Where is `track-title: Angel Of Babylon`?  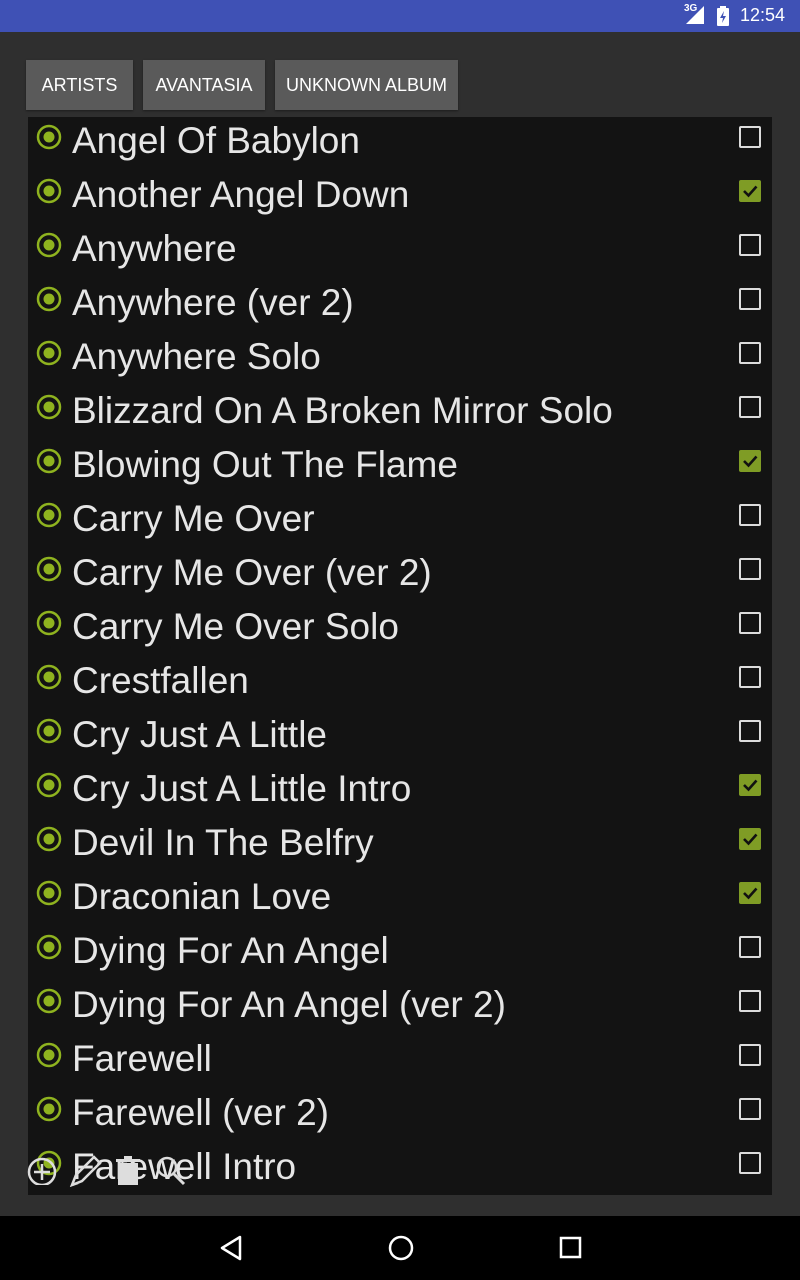
track-title: Angel Of Babylon is located at coordinates (216, 140).